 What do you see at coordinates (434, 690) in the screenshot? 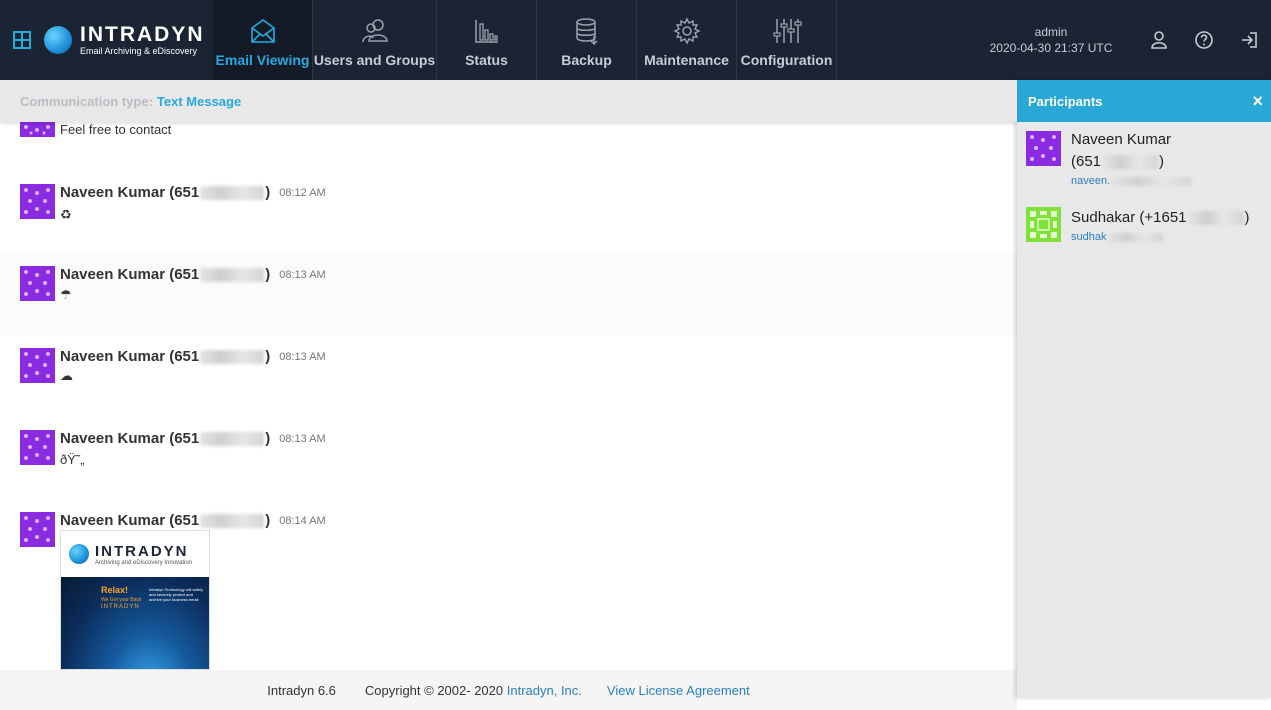
I see `footer-copyright: Copyright © 2002- 2020` at bounding box center [434, 690].